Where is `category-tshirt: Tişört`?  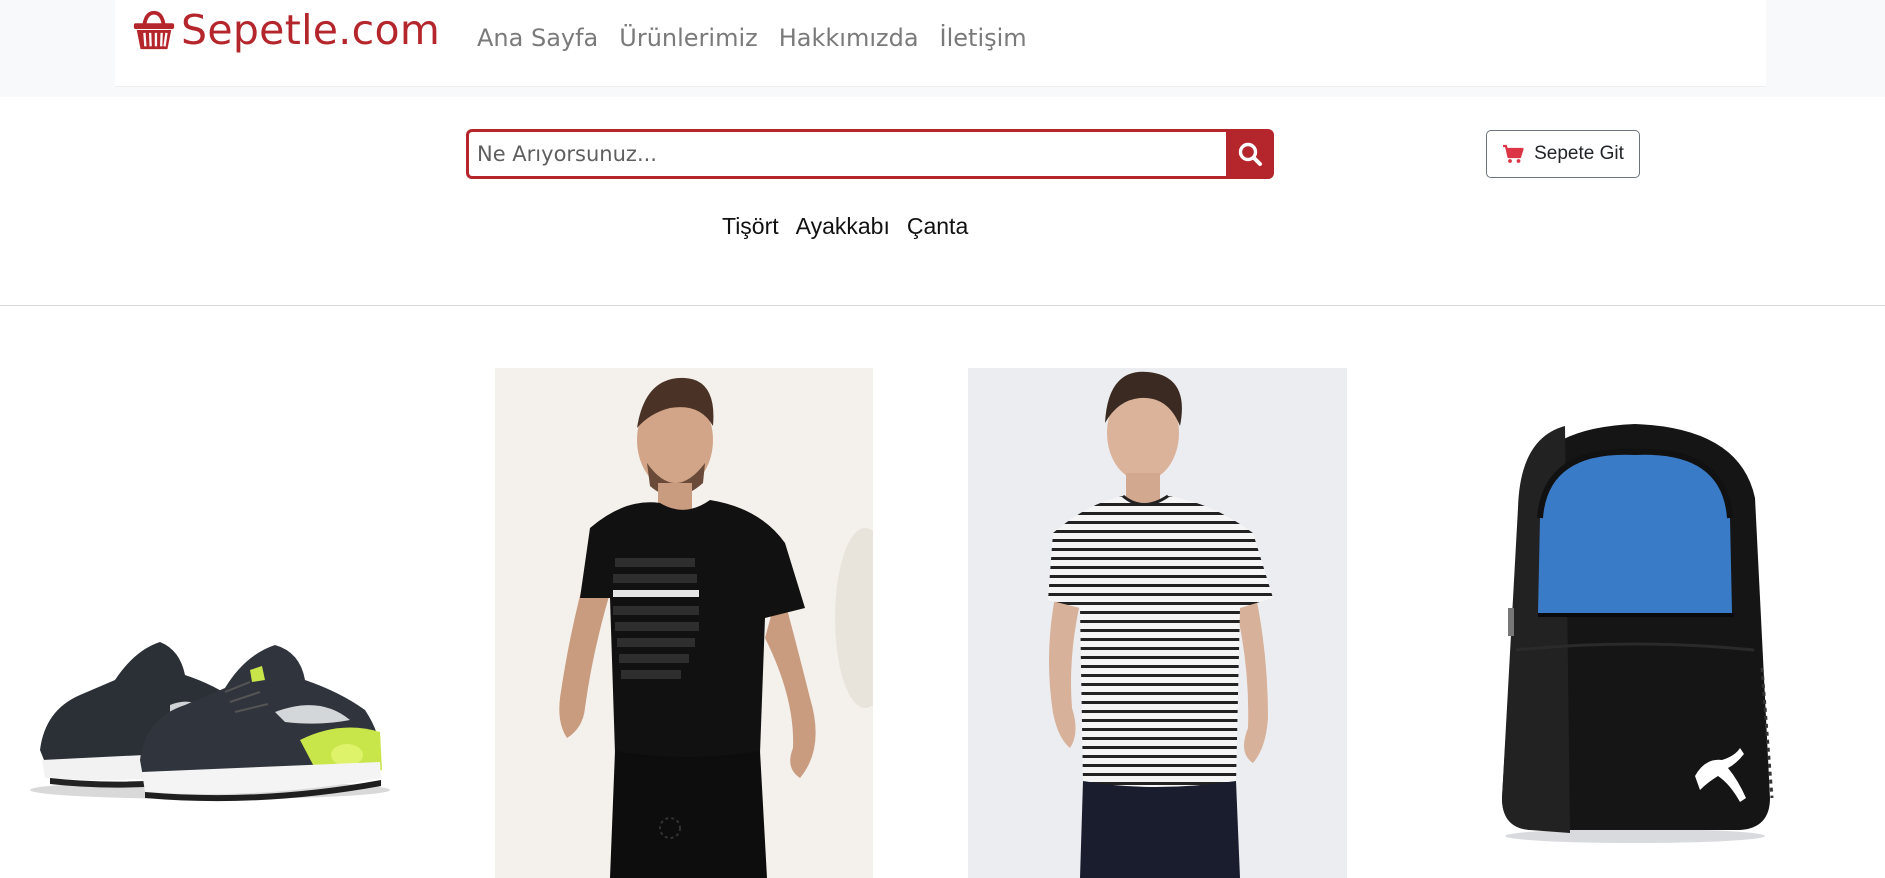 category-tshirt: Tişört is located at coordinates (750, 226).